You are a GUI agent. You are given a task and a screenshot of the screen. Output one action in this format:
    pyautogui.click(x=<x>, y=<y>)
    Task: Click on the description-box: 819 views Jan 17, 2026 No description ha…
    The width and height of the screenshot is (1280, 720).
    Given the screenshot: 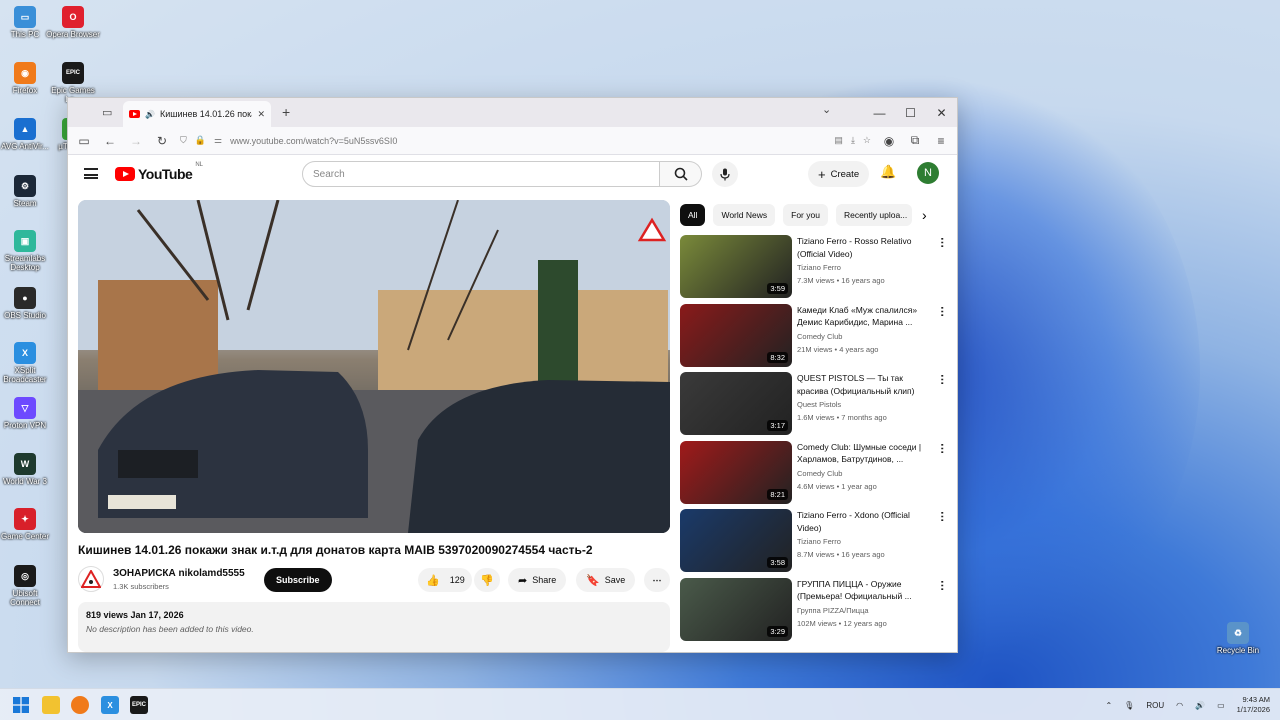 What is the action you would take?
    pyautogui.click(x=374, y=627)
    